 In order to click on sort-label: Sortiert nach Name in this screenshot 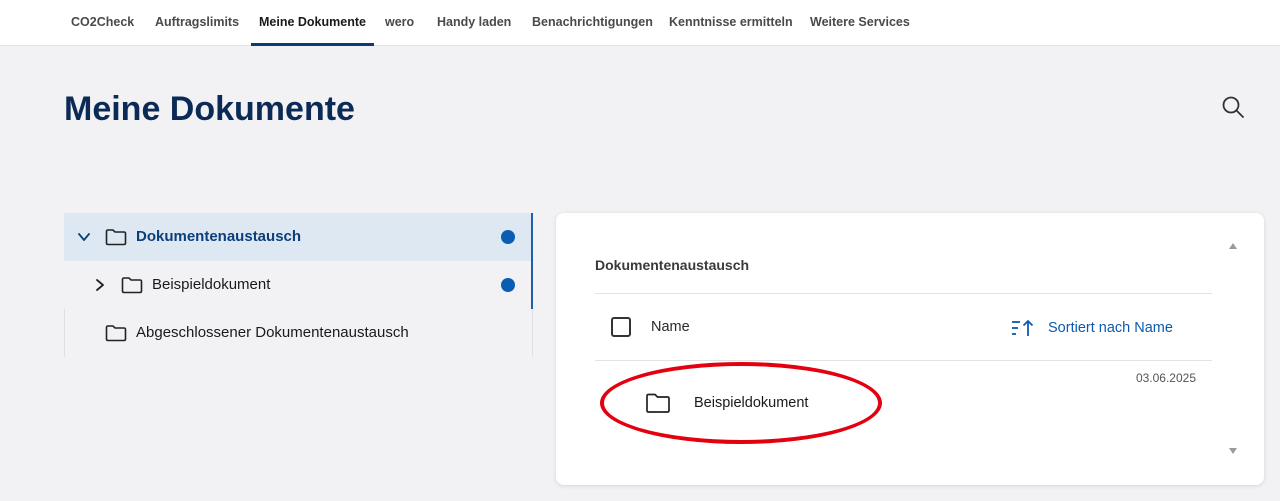, I will do `click(1110, 328)`.